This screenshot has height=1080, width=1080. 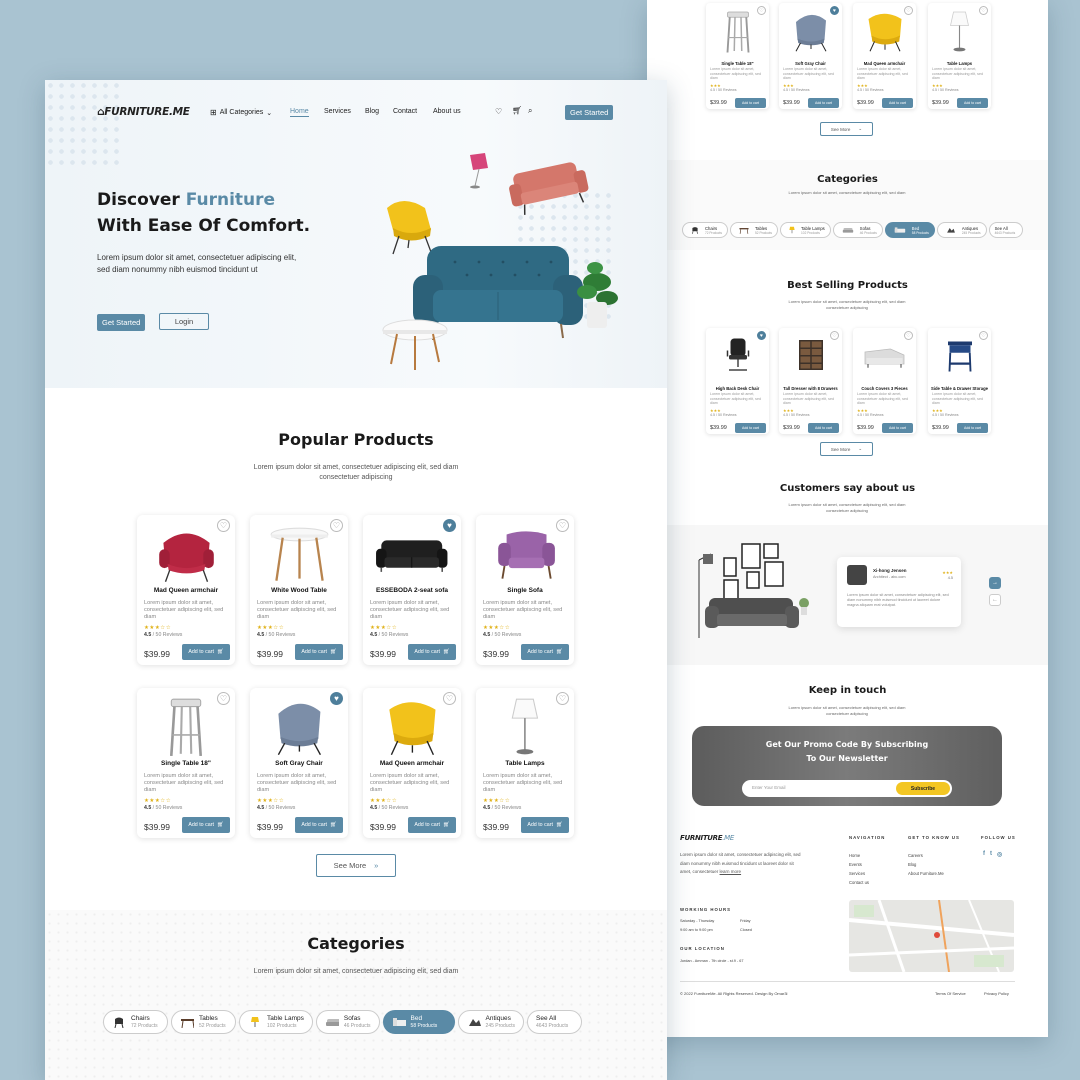 I want to click on terms-link: Terms Of Service, so click(x=950, y=994).